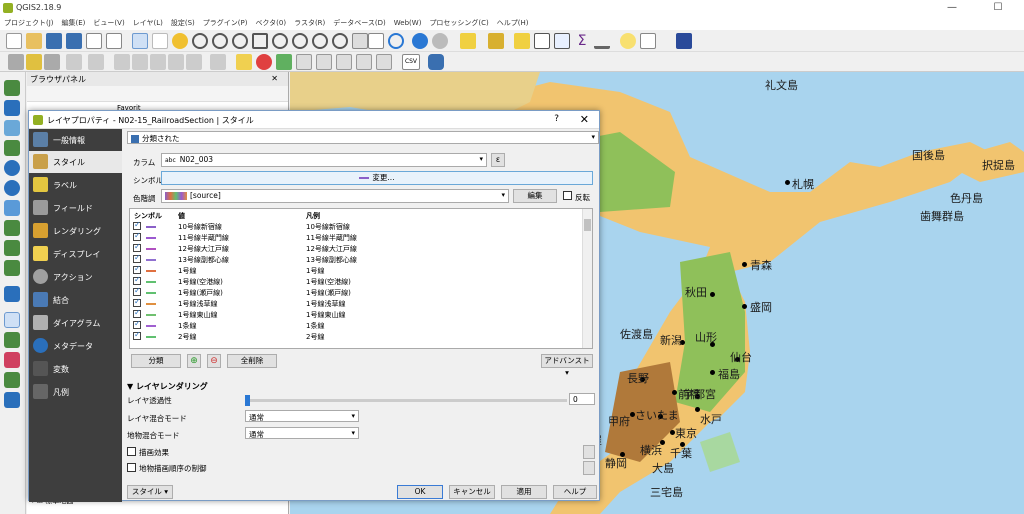 The width and height of the screenshot is (1024, 514). What do you see at coordinates (75, 254) in the screenshot?
I see `nav-display: ディスプレイ` at bounding box center [75, 254].